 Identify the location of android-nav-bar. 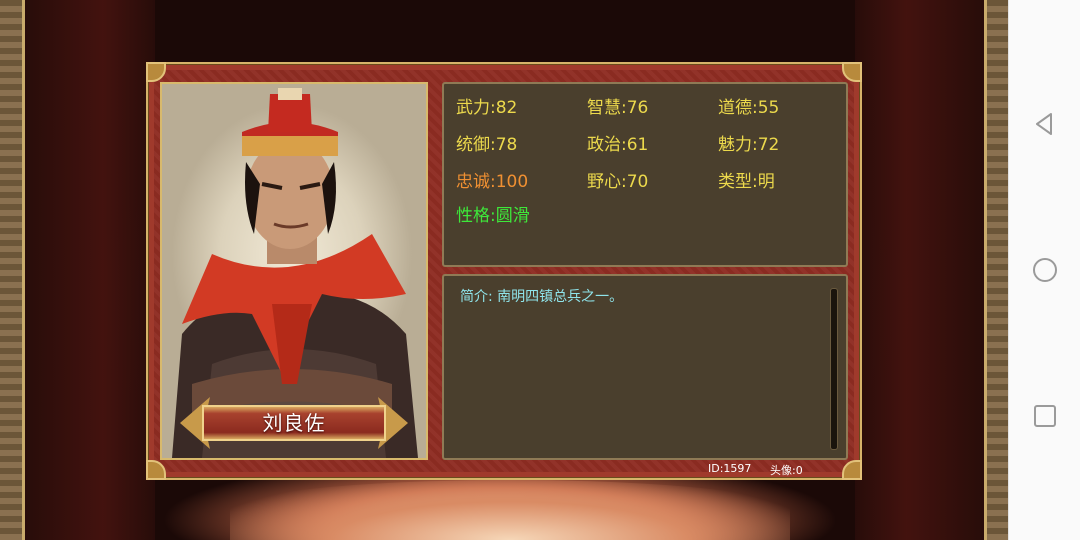
(1044, 270).